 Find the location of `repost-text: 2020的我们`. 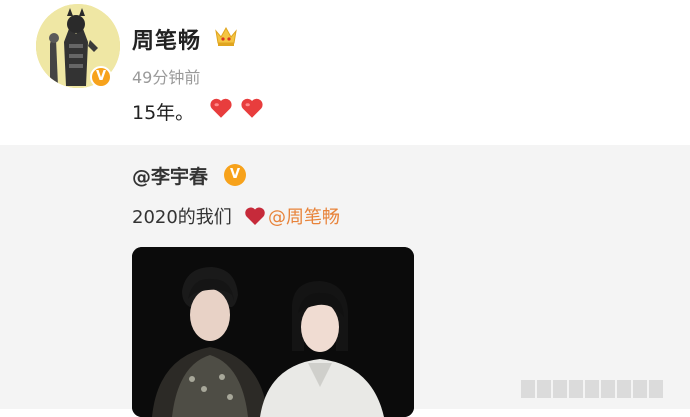

repost-text: 2020的我们 is located at coordinates (182, 217).